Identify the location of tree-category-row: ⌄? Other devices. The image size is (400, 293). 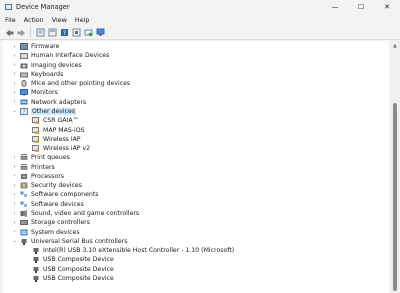
(44, 111).